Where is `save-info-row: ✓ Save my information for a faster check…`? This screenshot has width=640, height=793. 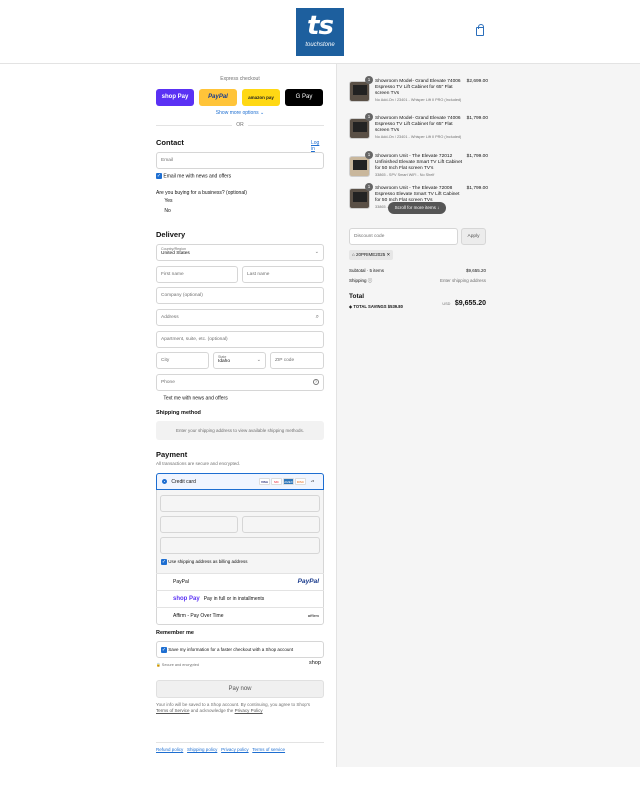
save-info-row: ✓ Save my information for a faster check… is located at coordinates (240, 649).